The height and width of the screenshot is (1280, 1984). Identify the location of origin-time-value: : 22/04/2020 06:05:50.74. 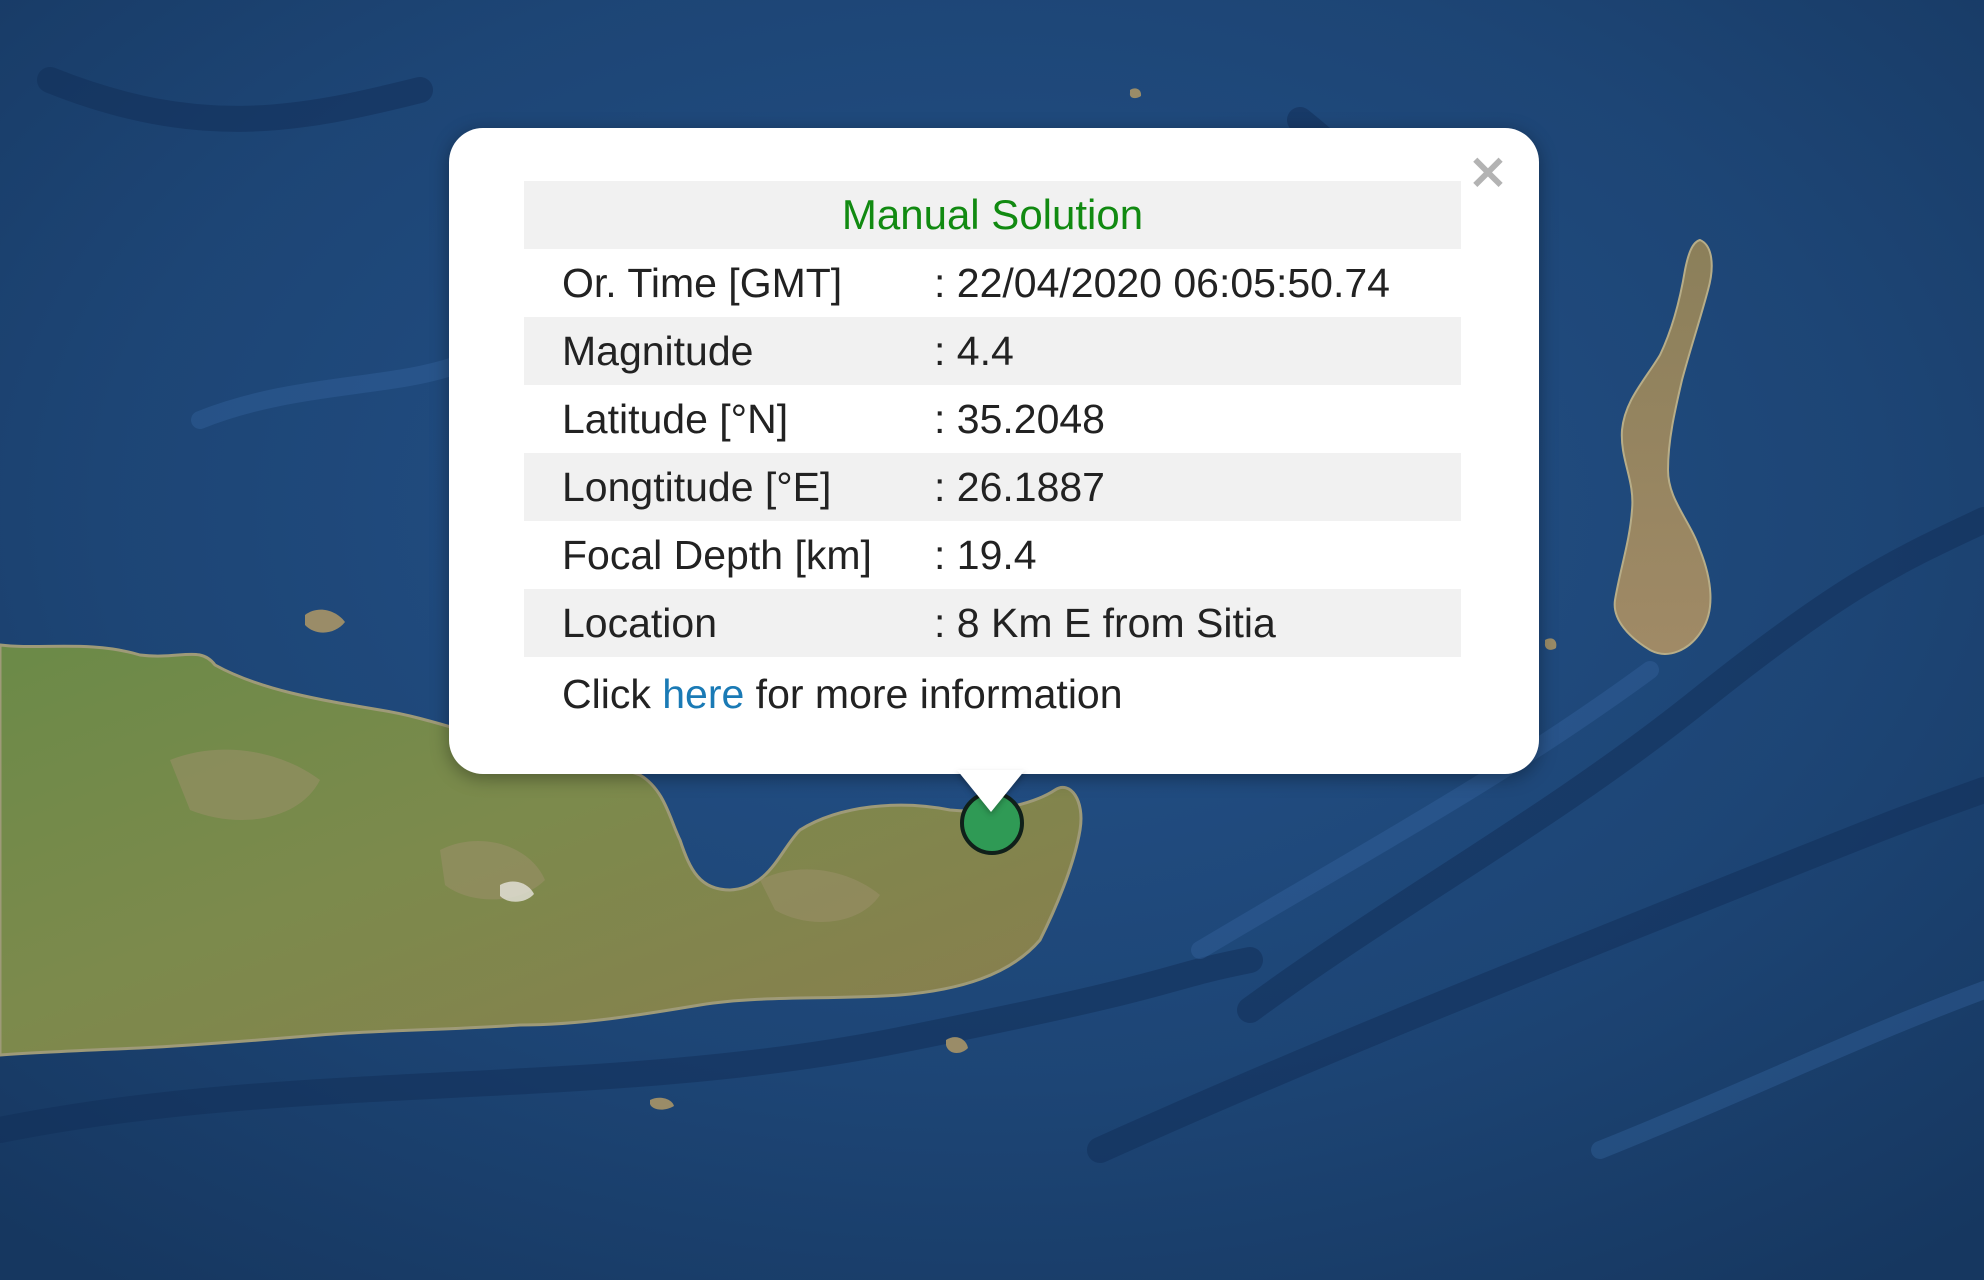
(1162, 282).